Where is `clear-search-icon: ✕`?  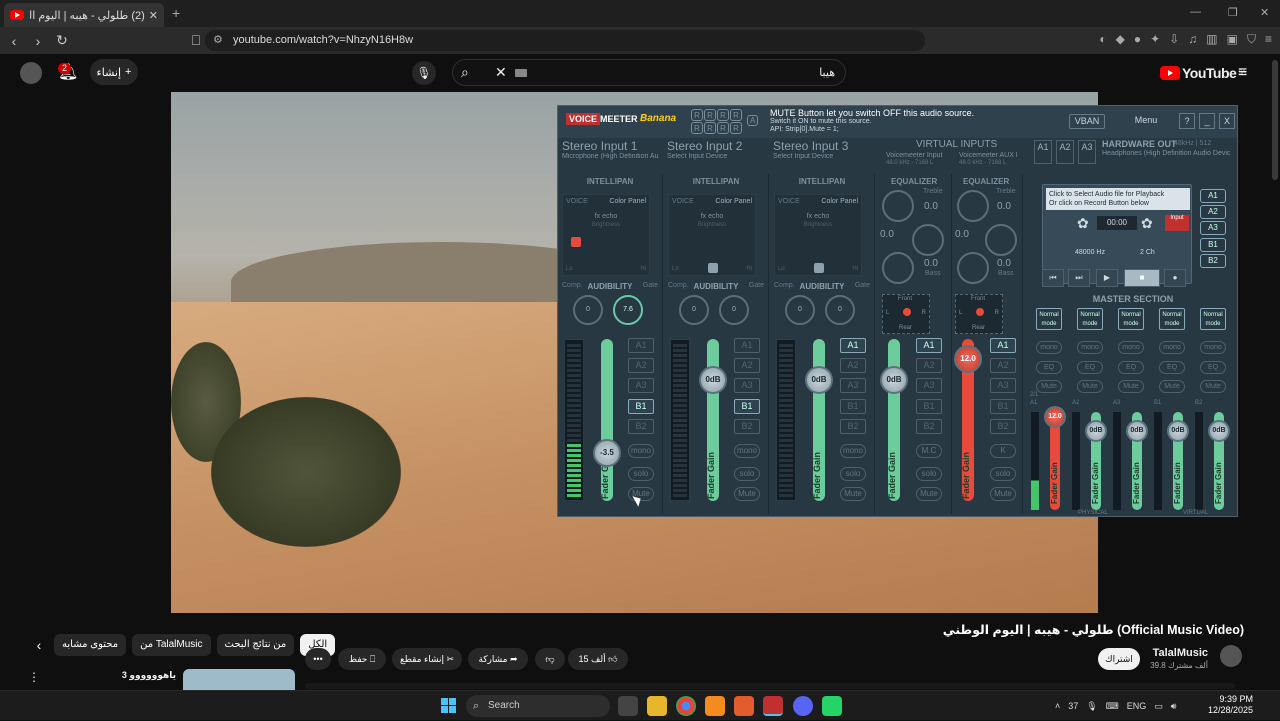 clear-search-icon: ✕ is located at coordinates (501, 72).